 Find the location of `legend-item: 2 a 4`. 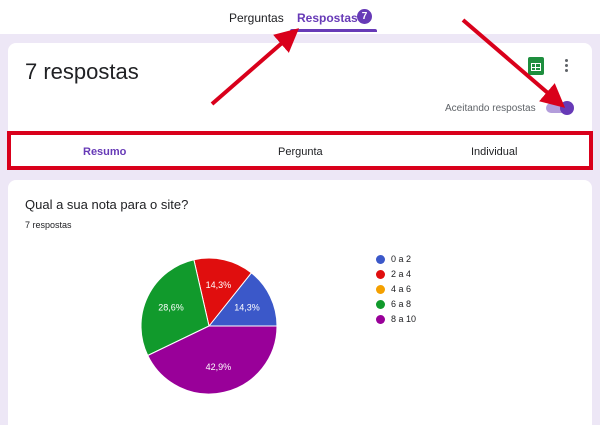

legend-item: 2 a 4 is located at coordinates (396, 276).